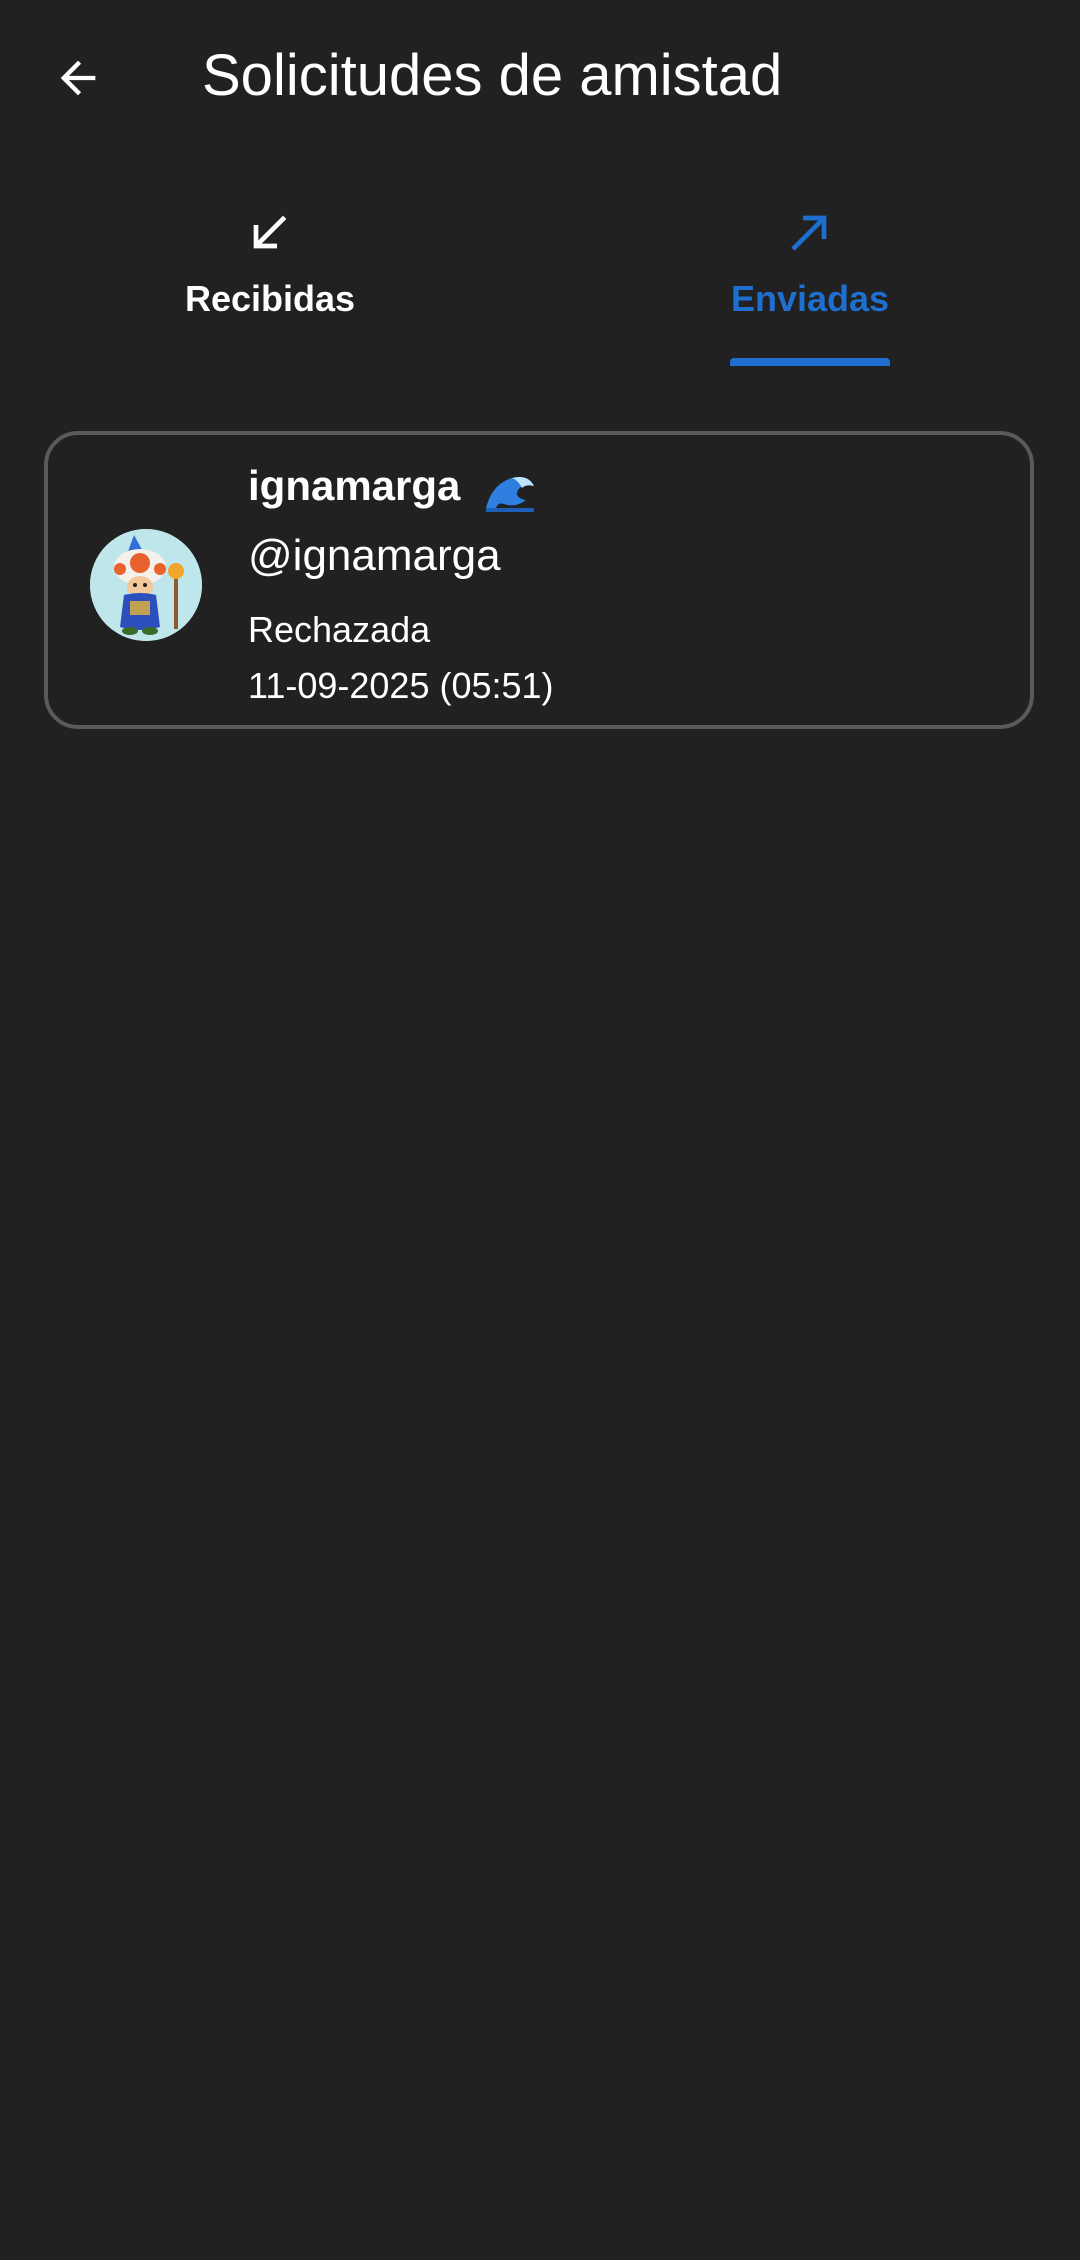  What do you see at coordinates (810, 298) in the screenshot?
I see `tab-label-enviadas: Enviadas` at bounding box center [810, 298].